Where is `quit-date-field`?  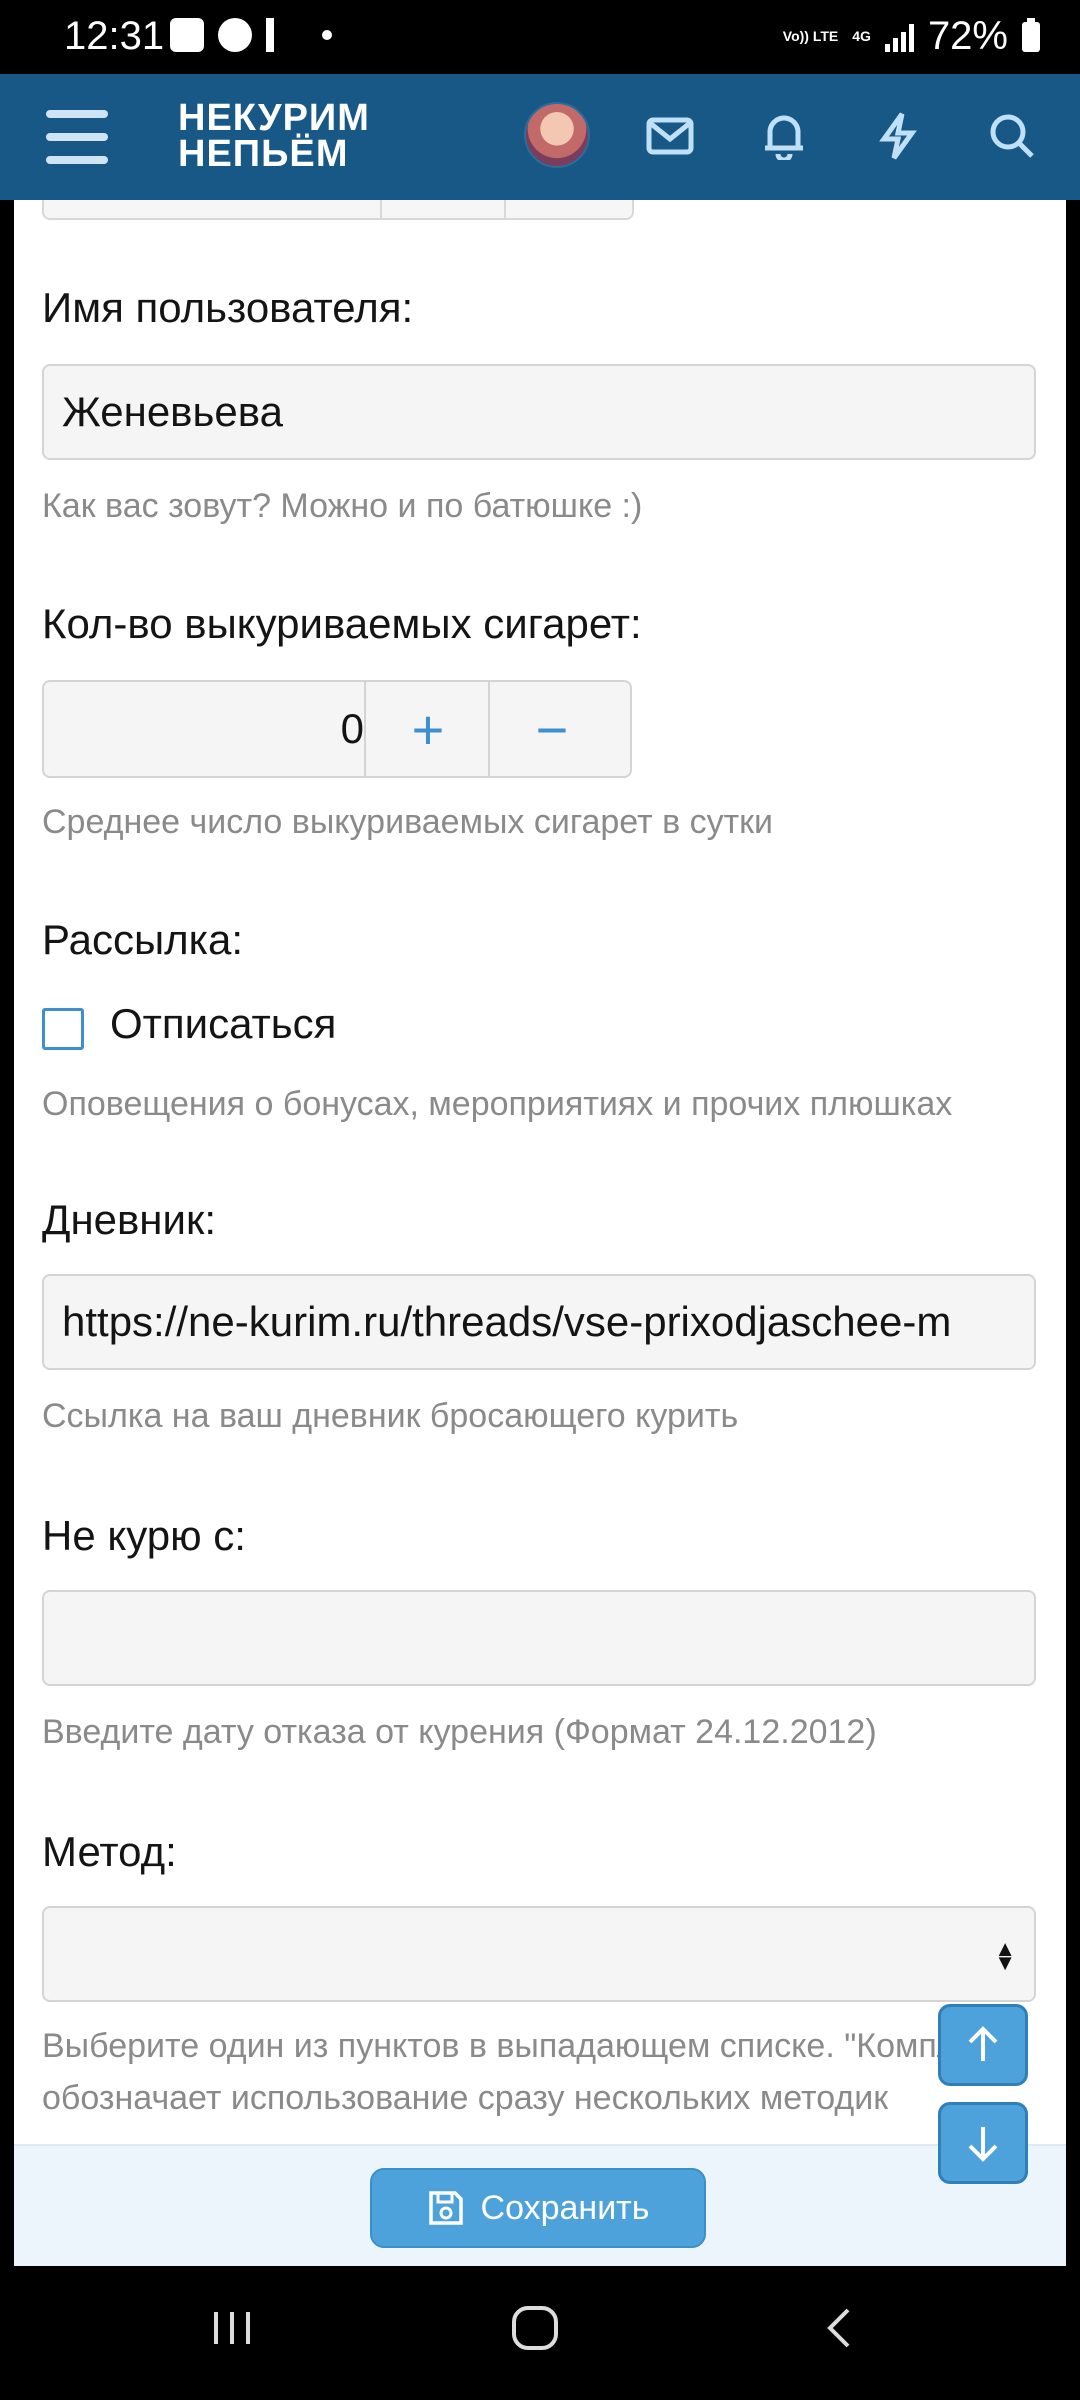
quit-date-field is located at coordinates (539, 1638).